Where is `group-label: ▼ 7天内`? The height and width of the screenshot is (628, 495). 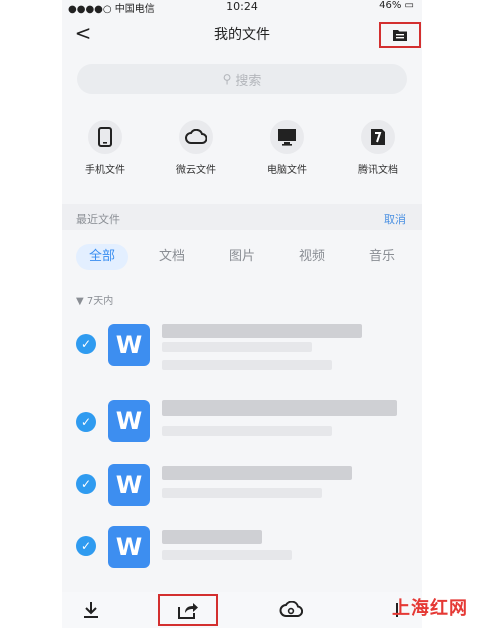 group-label: ▼ 7天内 is located at coordinates (94, 299).